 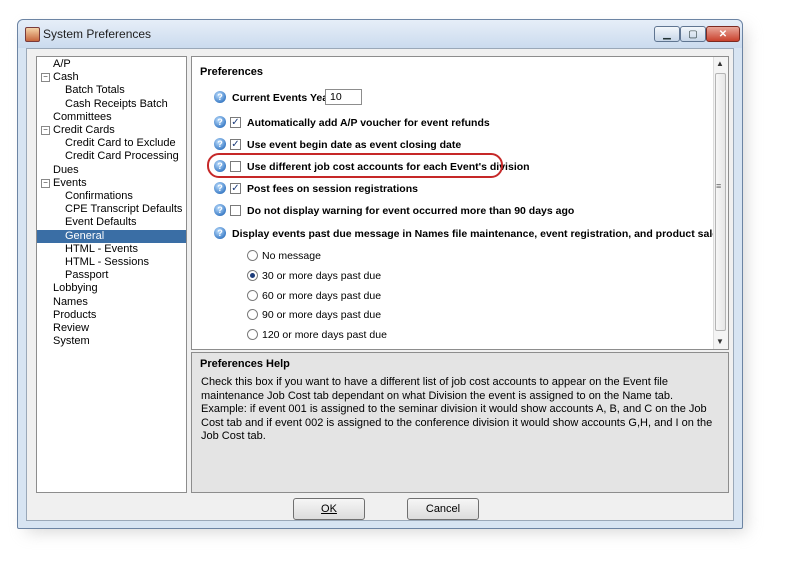 What do you see at coordinates (116, 104) in the screenshot?
I see `tree-item: Cash Receipts Batch` at bounding box center [116, 104].